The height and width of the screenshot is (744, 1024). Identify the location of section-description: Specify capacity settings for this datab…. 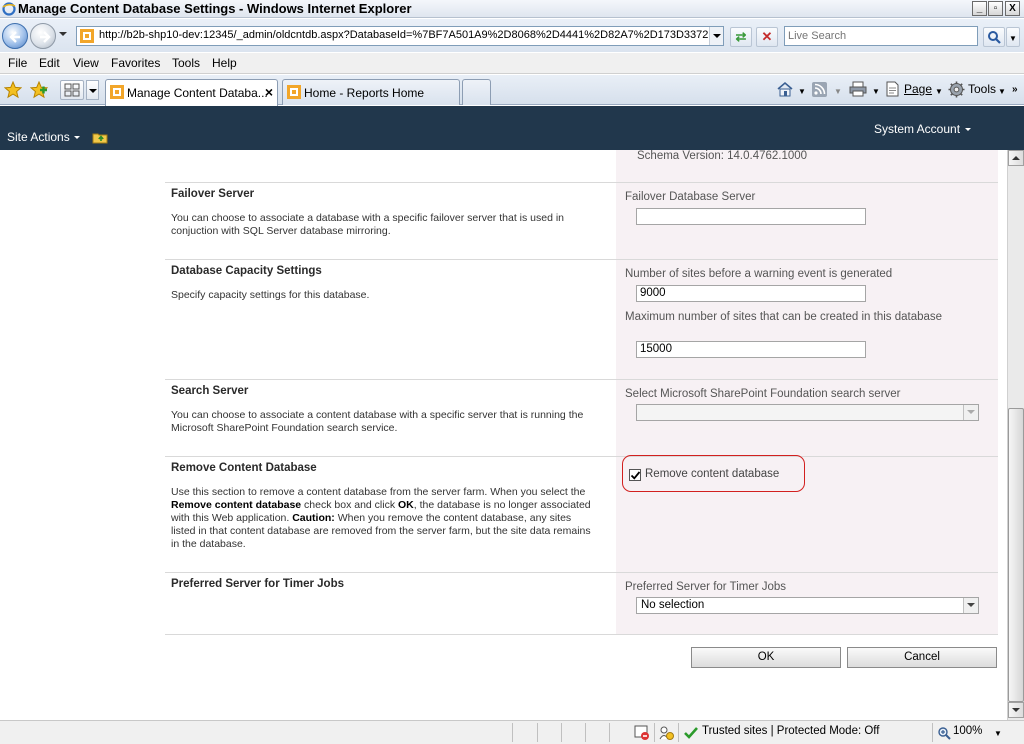
(270, 295).